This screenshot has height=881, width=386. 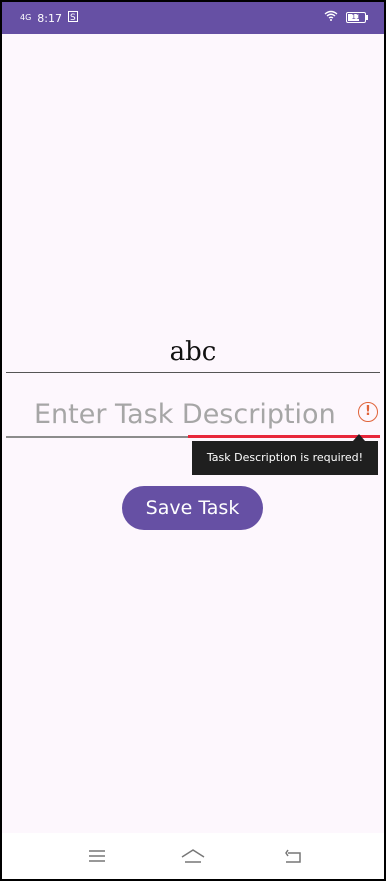 I want to click on task-description-field: !, so click(x=193, y=415).